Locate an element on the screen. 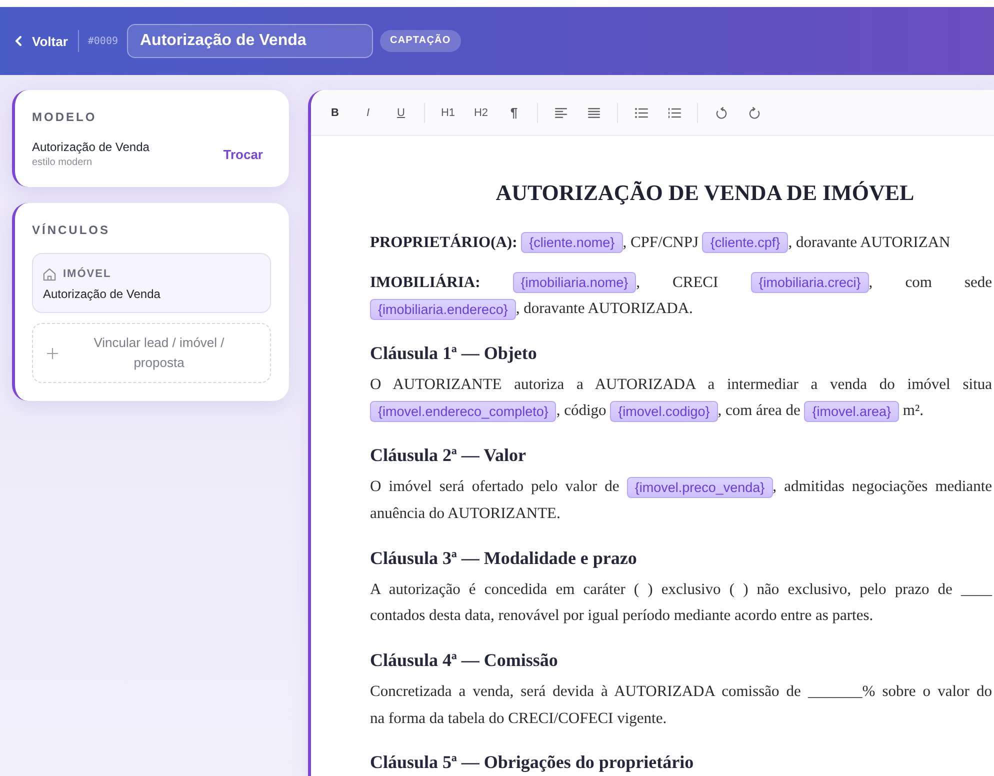 This screenshot has height=776, width=994. variable-tag: {imobiliaria.endereco} is located at coordinates (443, 309).